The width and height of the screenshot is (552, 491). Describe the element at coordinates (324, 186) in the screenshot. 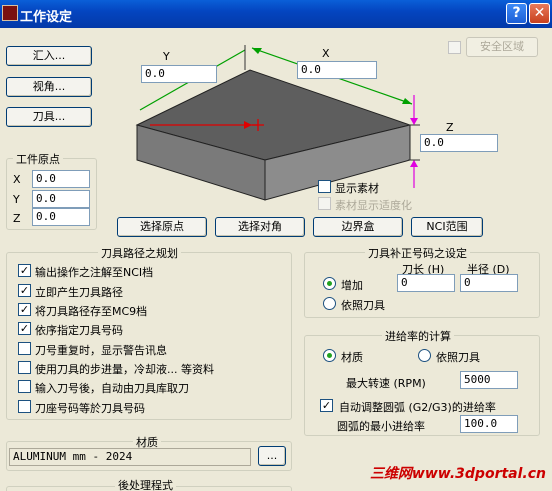

I see `show-material-checkbox` at that location.